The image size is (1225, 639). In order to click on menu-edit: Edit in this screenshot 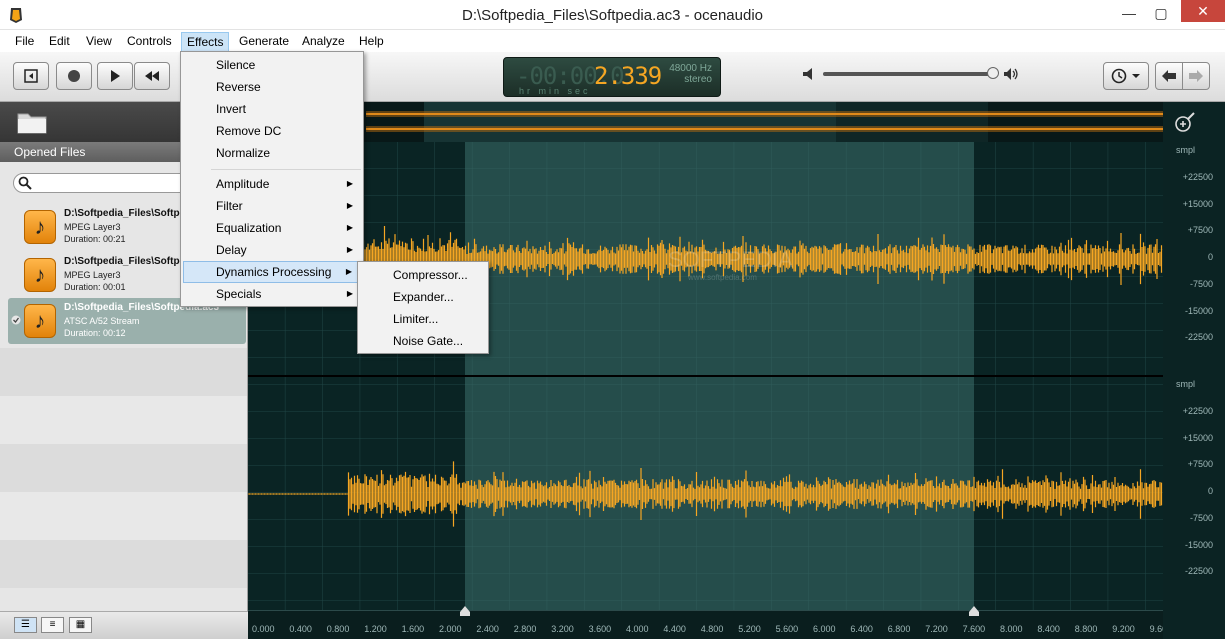, I will do `click(59, 42)`.